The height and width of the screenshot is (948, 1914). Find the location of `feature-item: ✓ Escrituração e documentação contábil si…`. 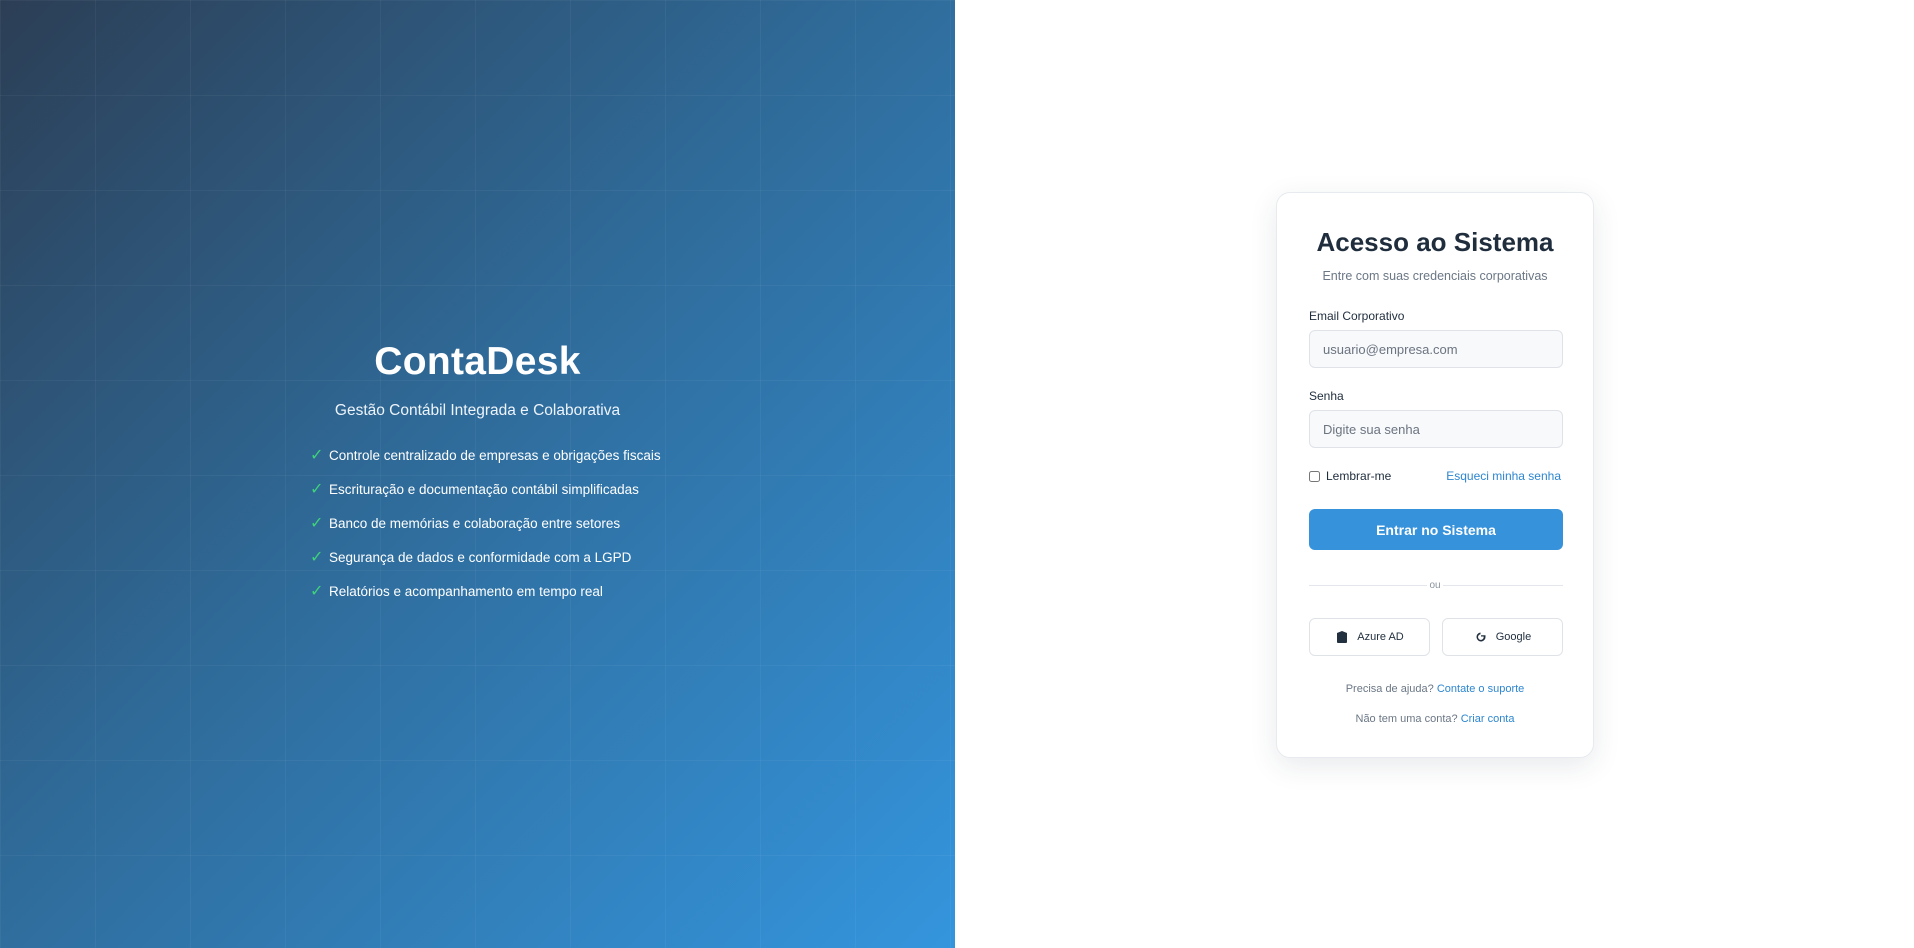

feature-item: ✓ Escrituração e documentação contábil si… is located at coordinates (485, 497).